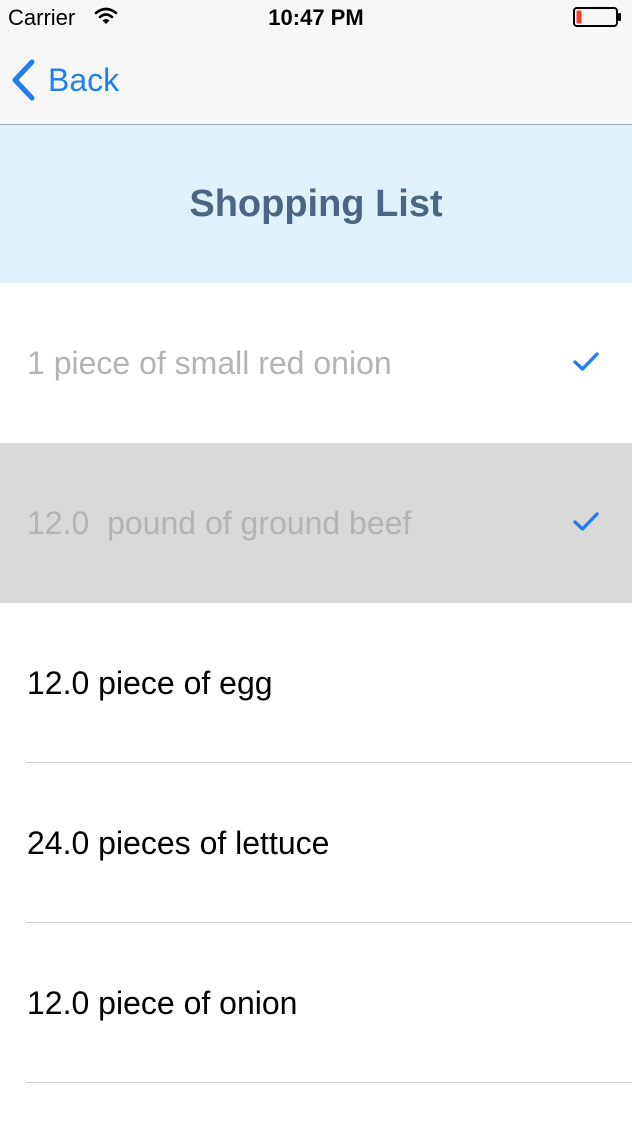 The image size is (632, 1124). What do you see at coordinates (23, 80) in the screenshot?
I see `chevron-left-icon` at bounding box center [23, 80].